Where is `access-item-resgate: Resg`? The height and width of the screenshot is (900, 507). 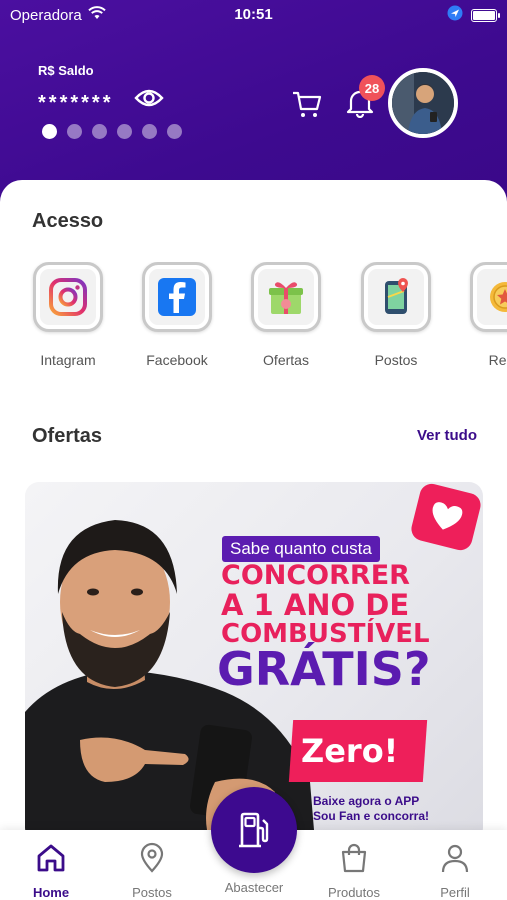
access-item-resgate: Resg is located at coordinates (483, 315).